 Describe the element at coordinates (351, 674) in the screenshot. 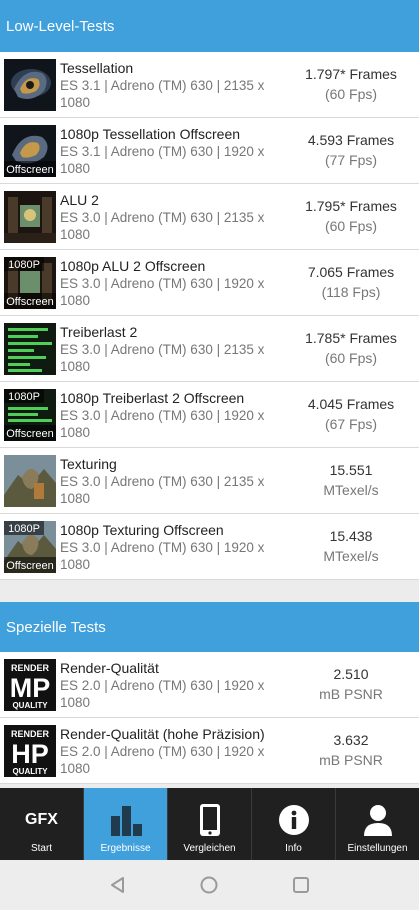

I see `test-score: 2.510` at that location.